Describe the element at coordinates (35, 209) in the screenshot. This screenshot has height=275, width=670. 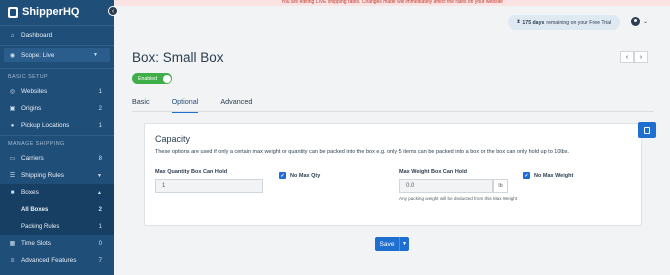
I see `sidebar-item-label: All Boxes` at that location.